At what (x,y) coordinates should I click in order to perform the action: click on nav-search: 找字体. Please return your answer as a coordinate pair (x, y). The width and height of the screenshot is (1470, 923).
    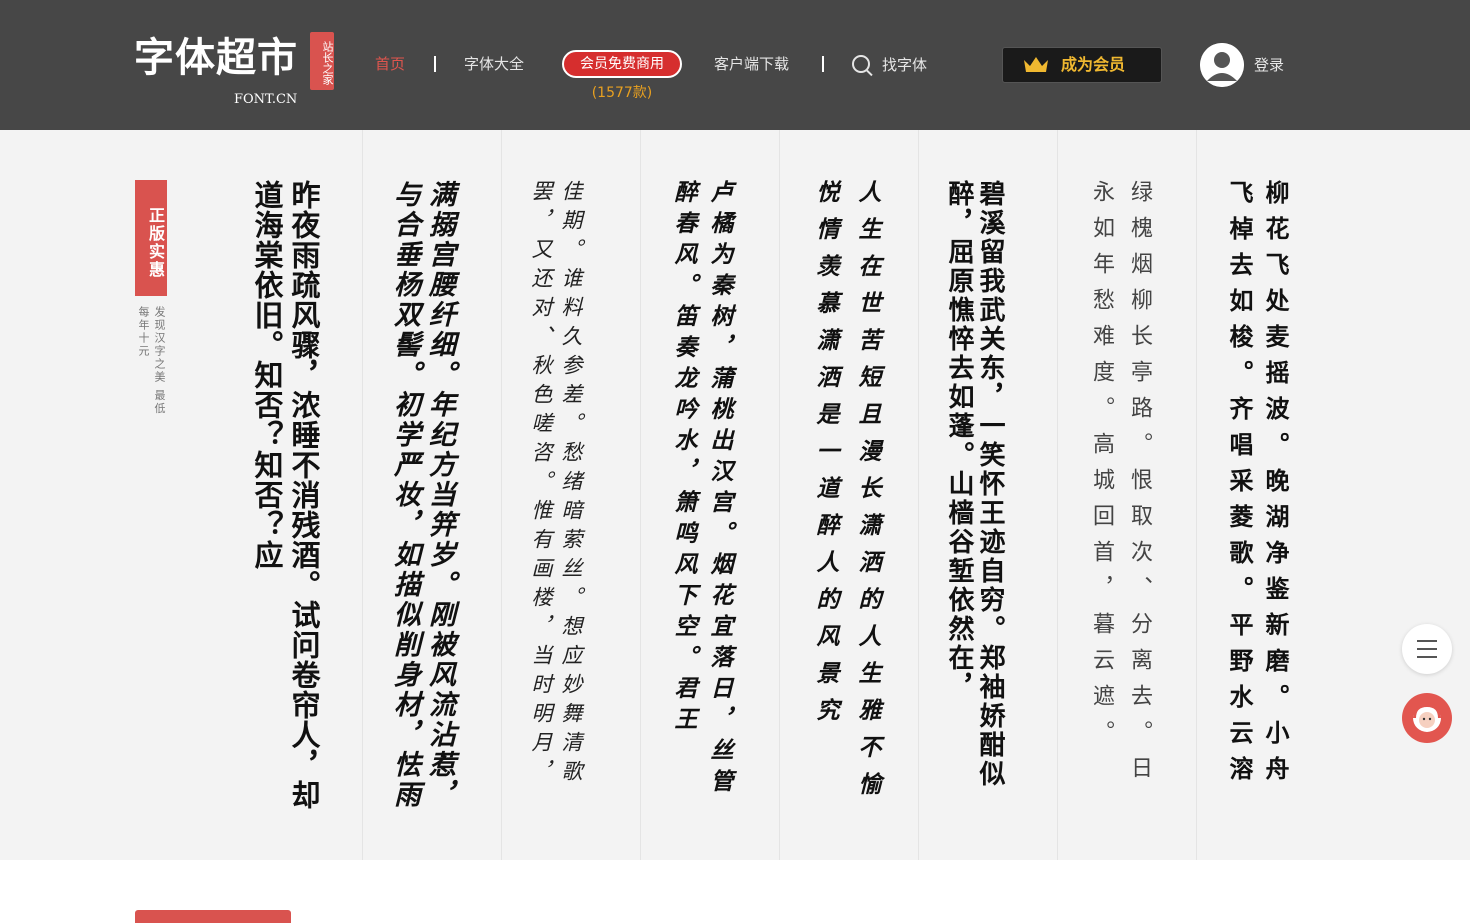
    Looking at the image, I should click on (889, 65).